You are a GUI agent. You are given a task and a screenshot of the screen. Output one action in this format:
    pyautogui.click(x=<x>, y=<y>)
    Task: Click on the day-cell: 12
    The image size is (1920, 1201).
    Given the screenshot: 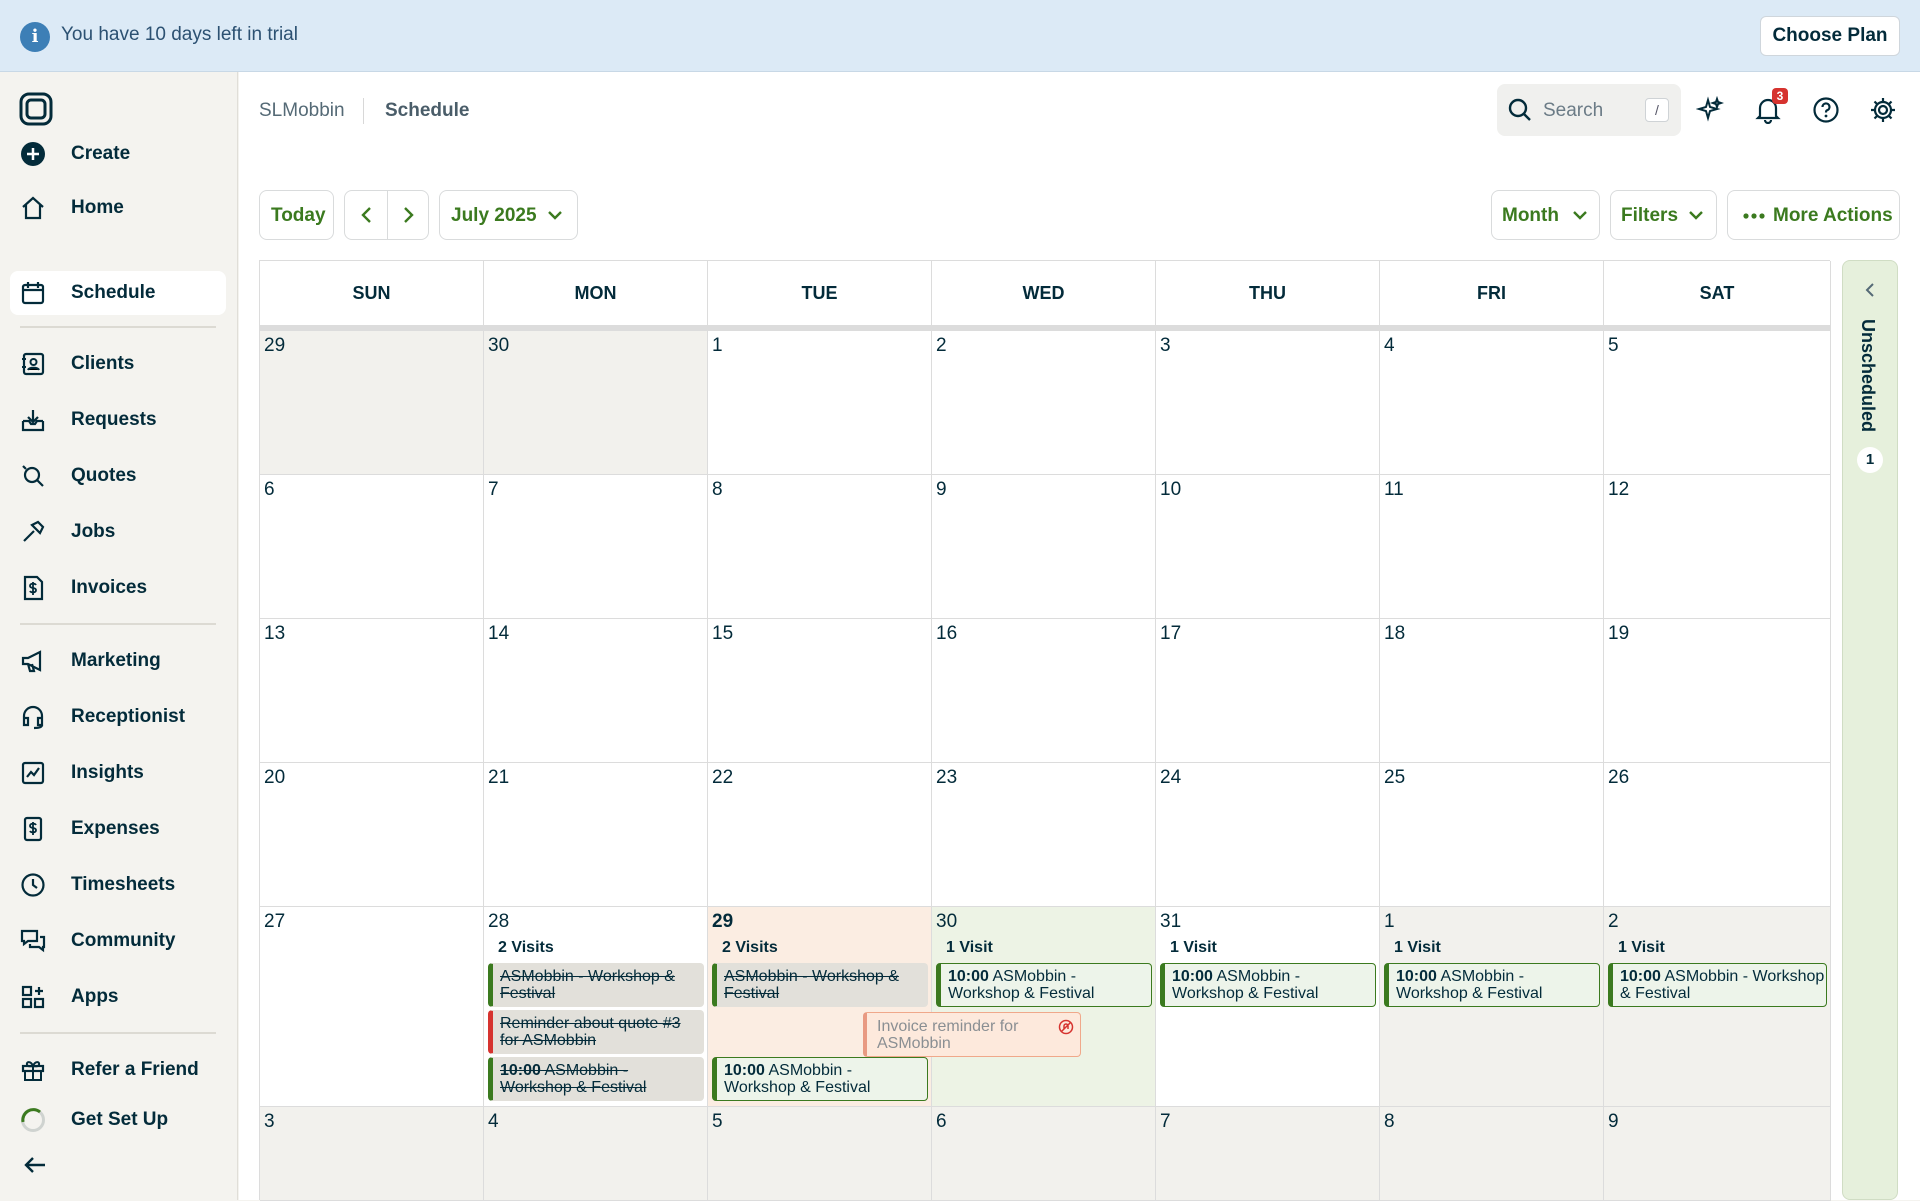 What is the action you would take?
    pyautogui.click(x=1717, y=547)
    